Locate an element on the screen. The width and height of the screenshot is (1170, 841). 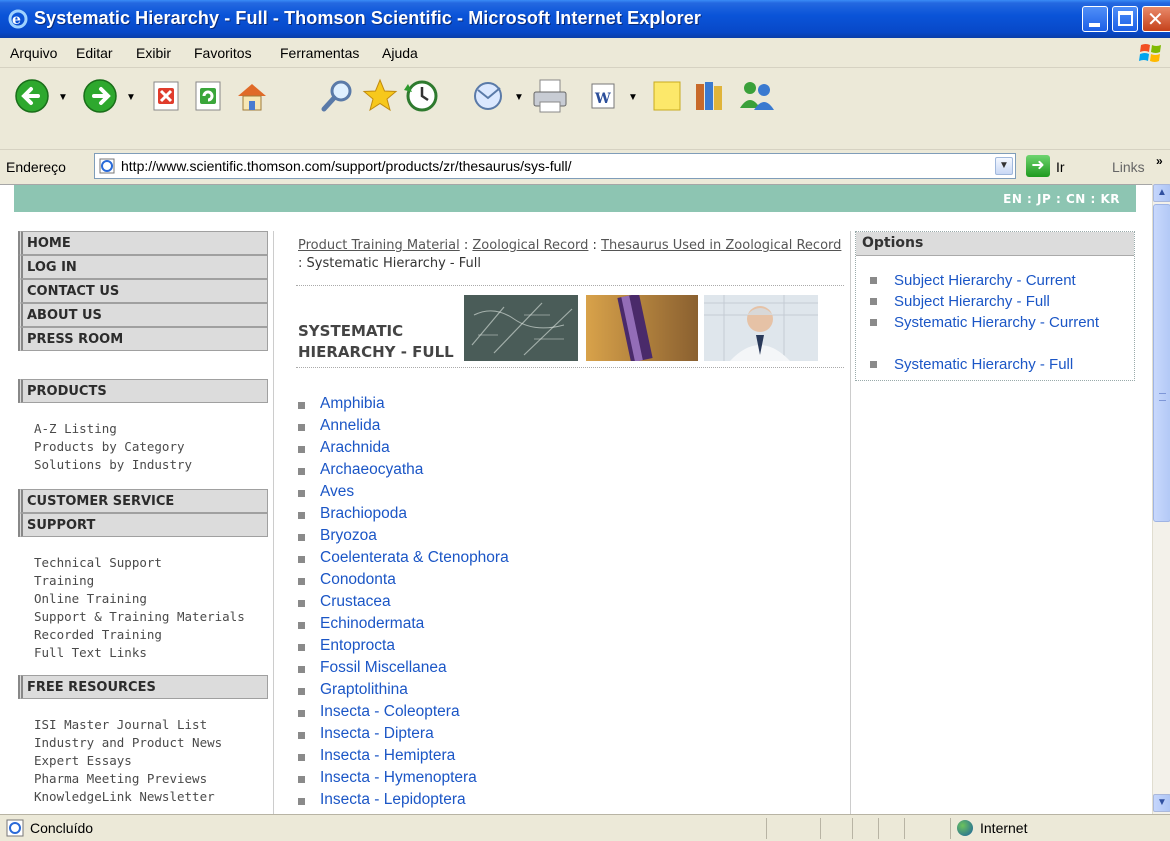
nav-customer-service: CUSTOMER SERVICE is located at coordinates (143, 501).